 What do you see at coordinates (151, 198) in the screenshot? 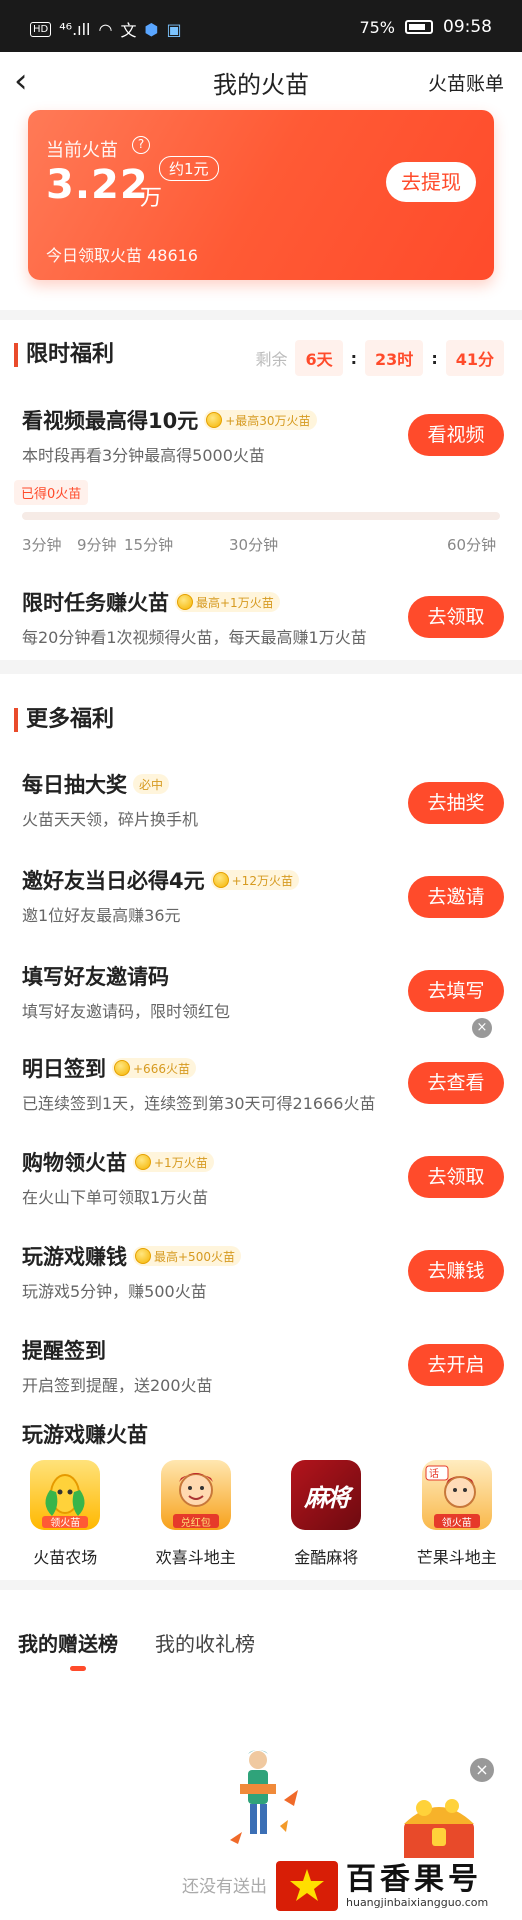
I see `balance-unit: 万` at bounding box center [151, 198].